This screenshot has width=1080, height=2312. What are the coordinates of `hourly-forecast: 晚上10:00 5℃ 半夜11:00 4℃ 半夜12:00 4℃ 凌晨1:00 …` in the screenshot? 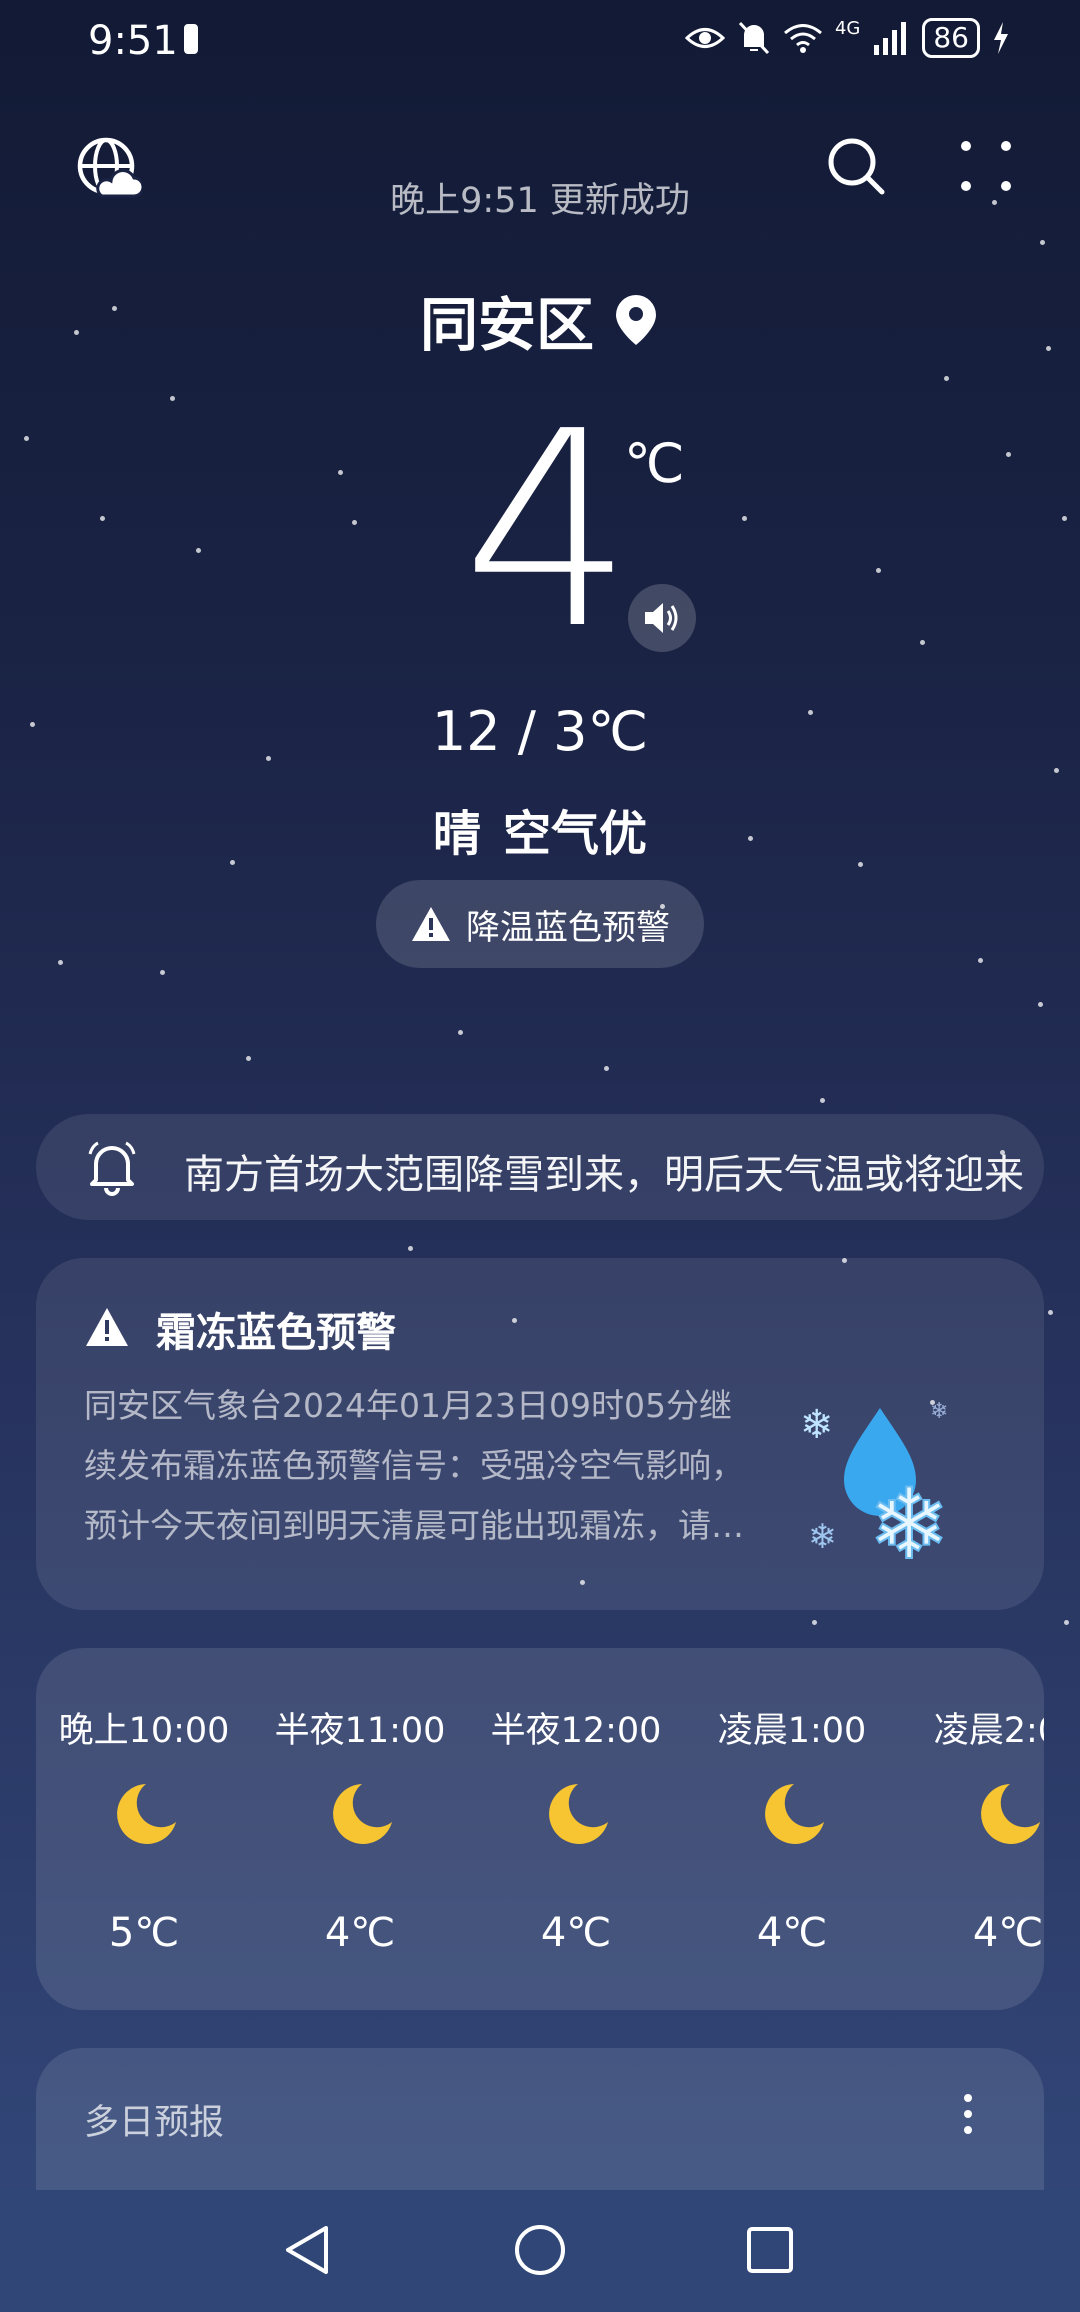 It's located at (540, 1829).